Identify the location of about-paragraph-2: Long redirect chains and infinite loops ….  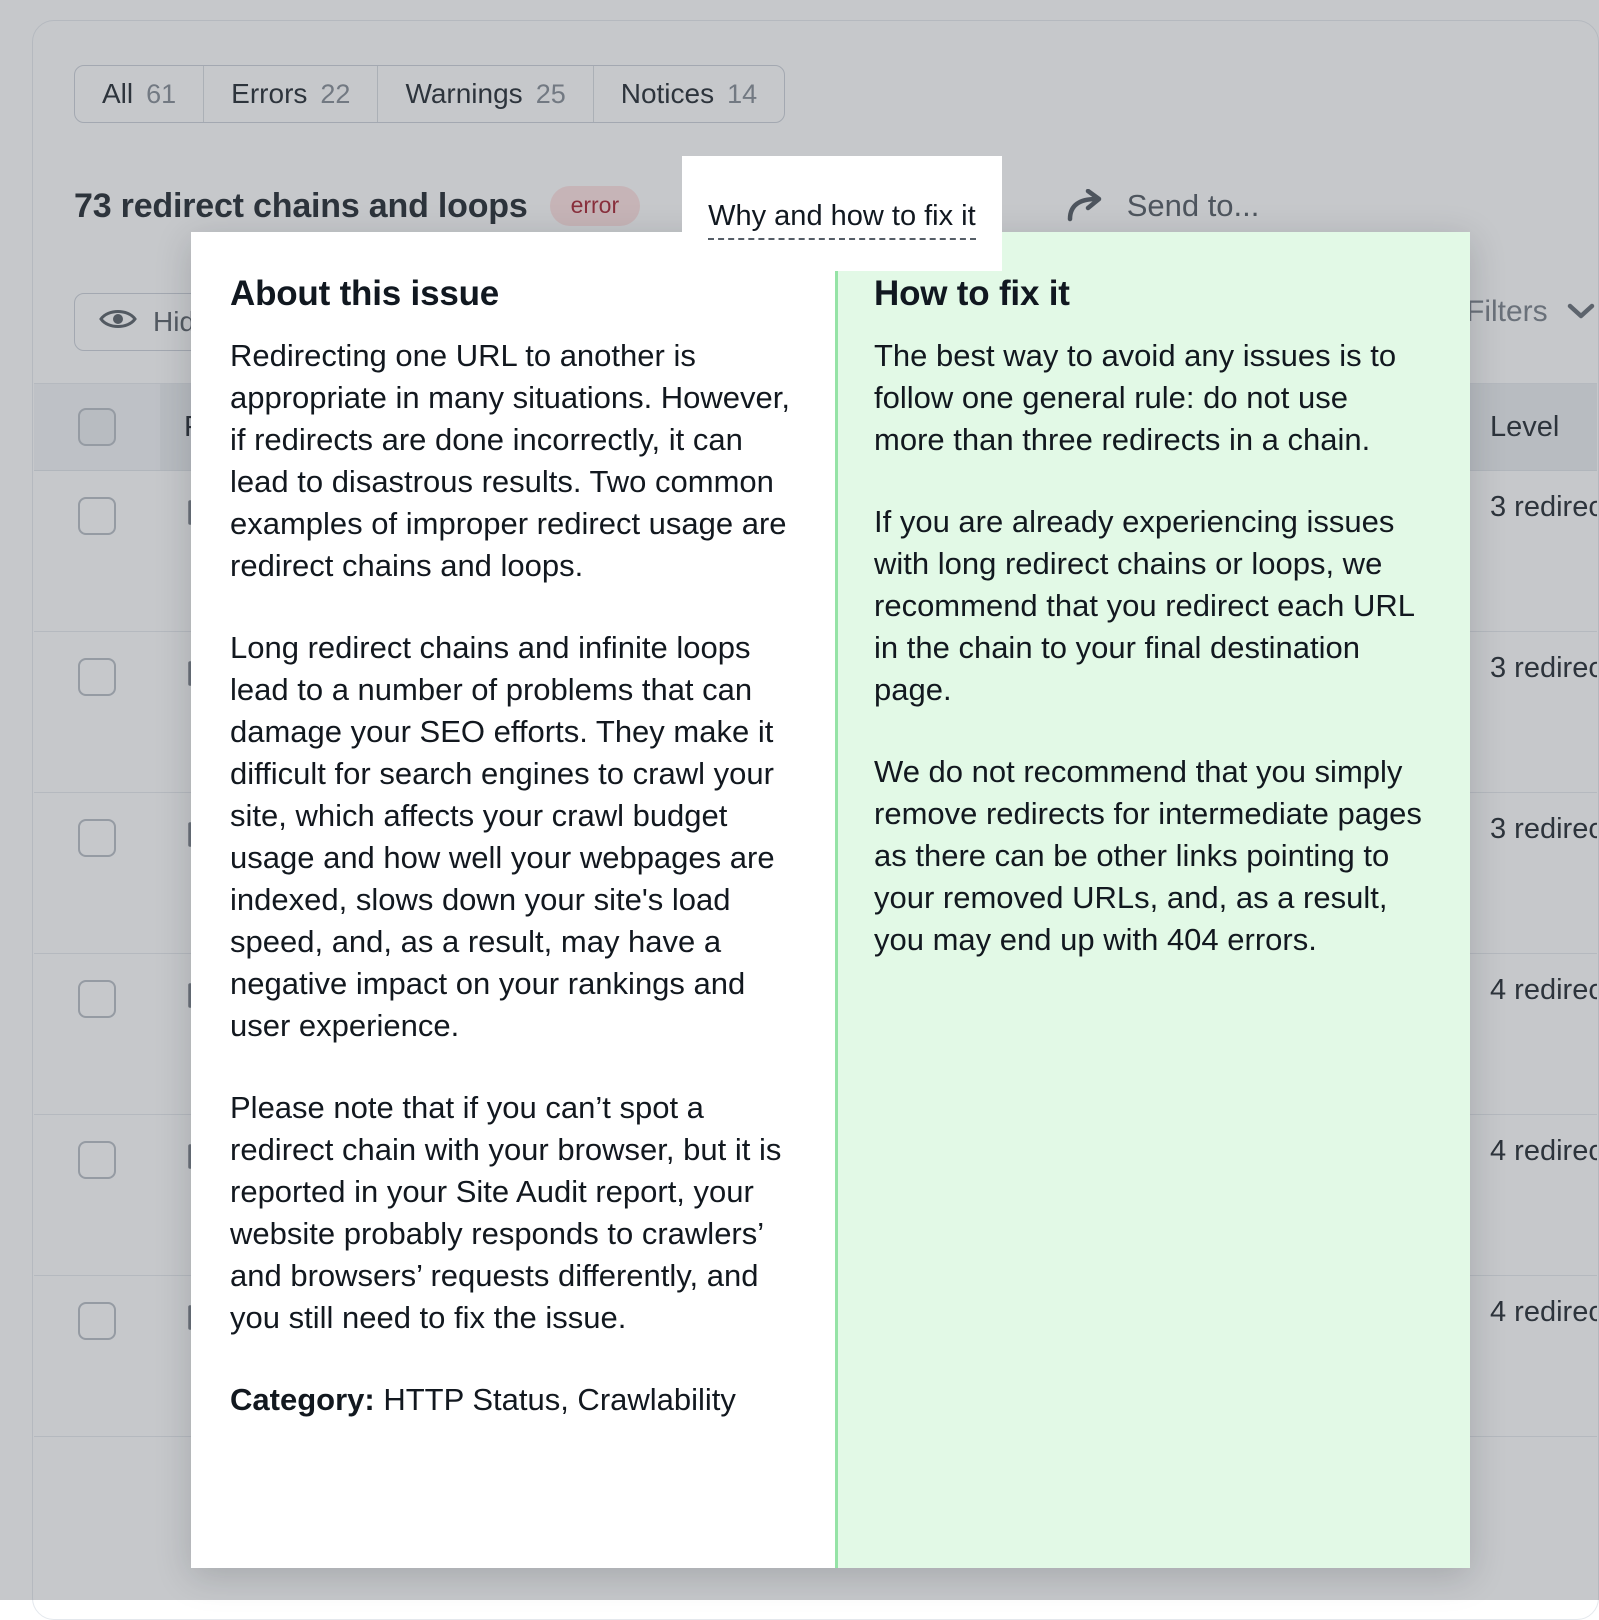
(502, 836).